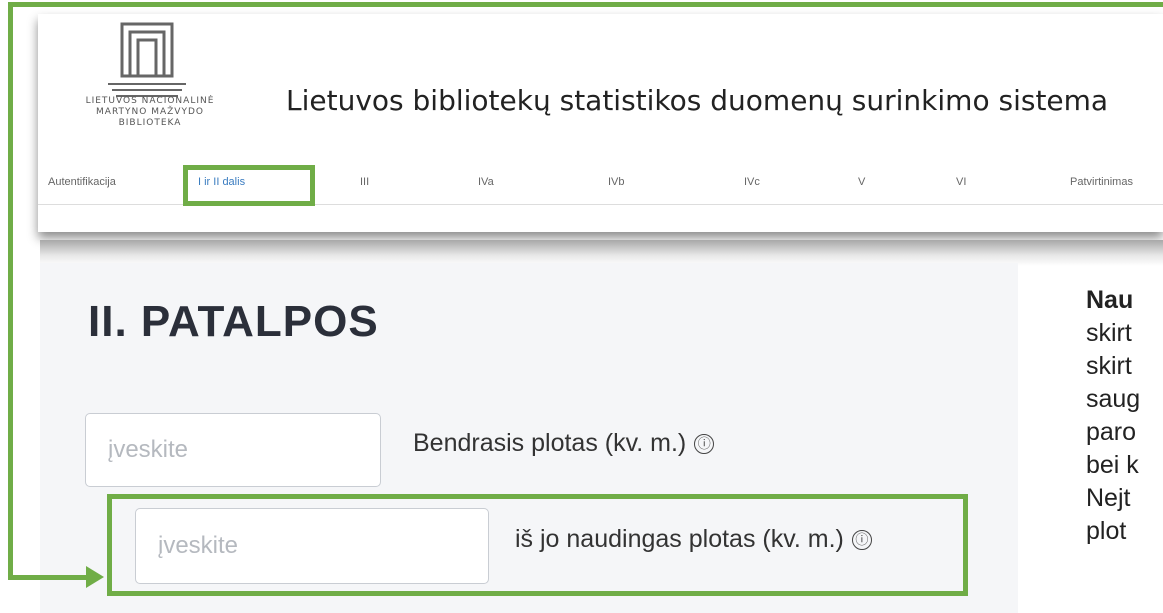 The width and height of the screenshot is (1163, 613). What do you see at coordinates (249, 185) in the screenshot?
I see `annotation-nav-highlight` at bounding box center [249, 185].